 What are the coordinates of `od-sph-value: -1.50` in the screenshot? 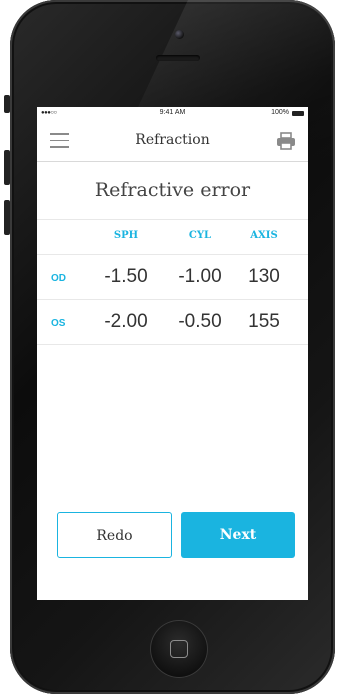 It's located at (126, 276).